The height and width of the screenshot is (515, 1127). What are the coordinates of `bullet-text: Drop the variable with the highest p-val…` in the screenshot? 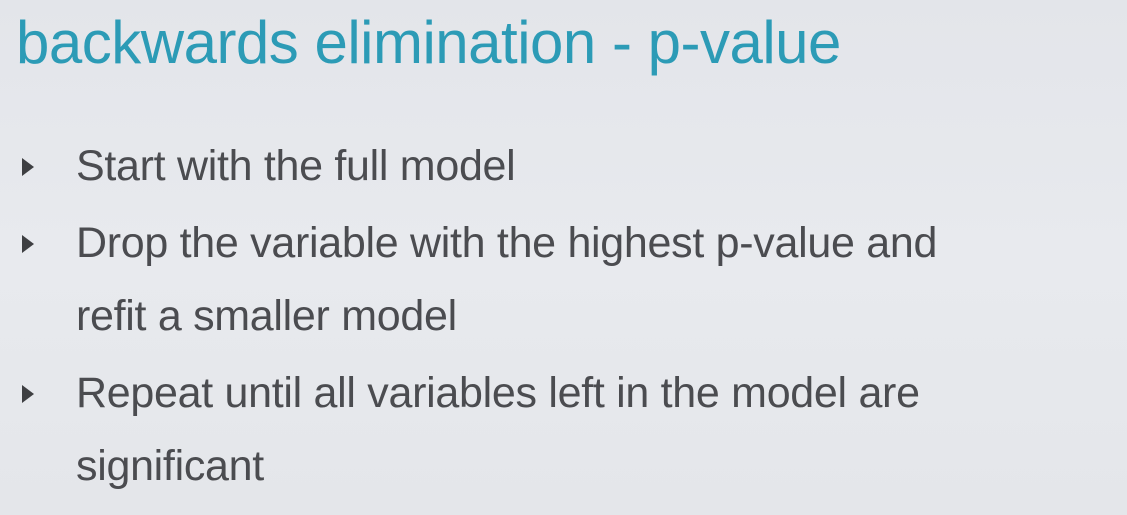 It's located at (507, 243).